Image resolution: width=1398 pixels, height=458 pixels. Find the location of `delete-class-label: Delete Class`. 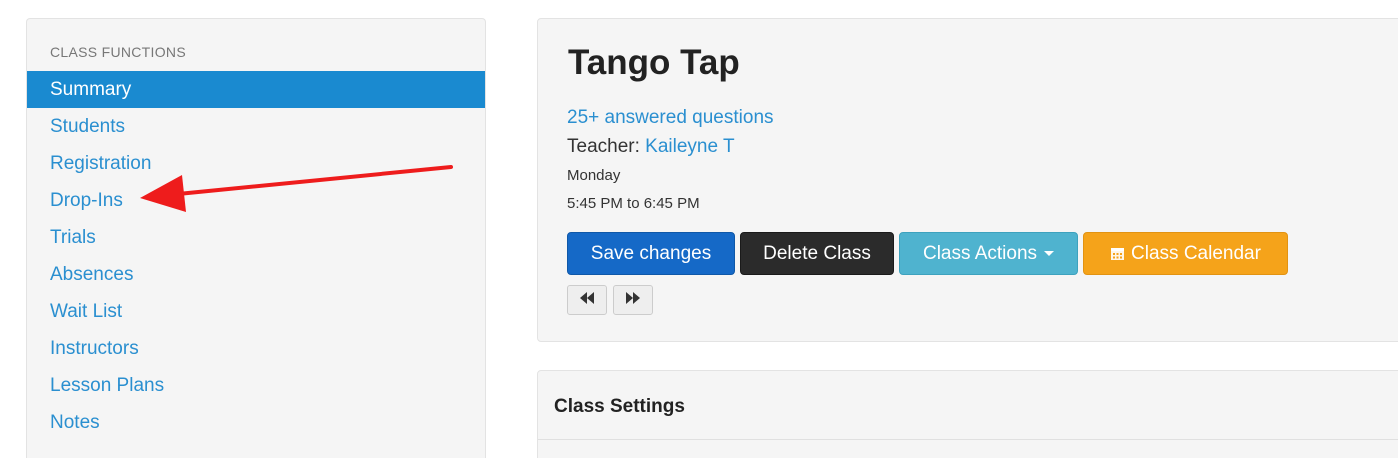

delete-class-label: Delete Class is located at coordinates (817, 253).